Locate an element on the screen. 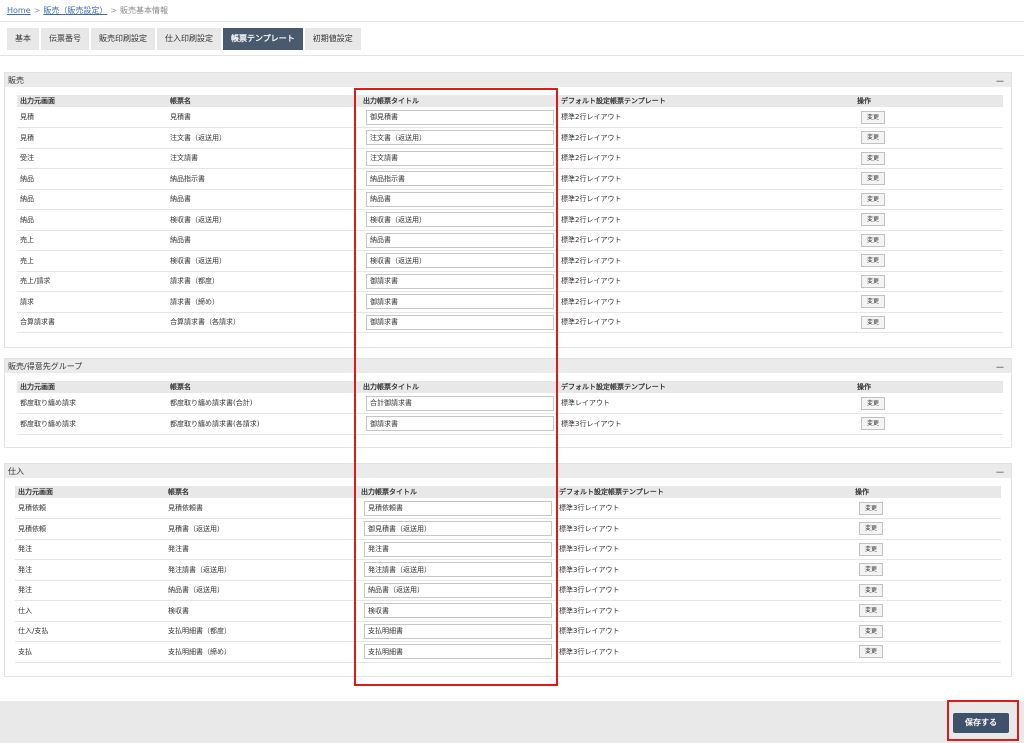 The image size is (1024, 743). table-row: 都度取り纏め請求都度取り纏め請求書(各請求) 標準3行レイアウト変更 is located at coordinates (510, 424).